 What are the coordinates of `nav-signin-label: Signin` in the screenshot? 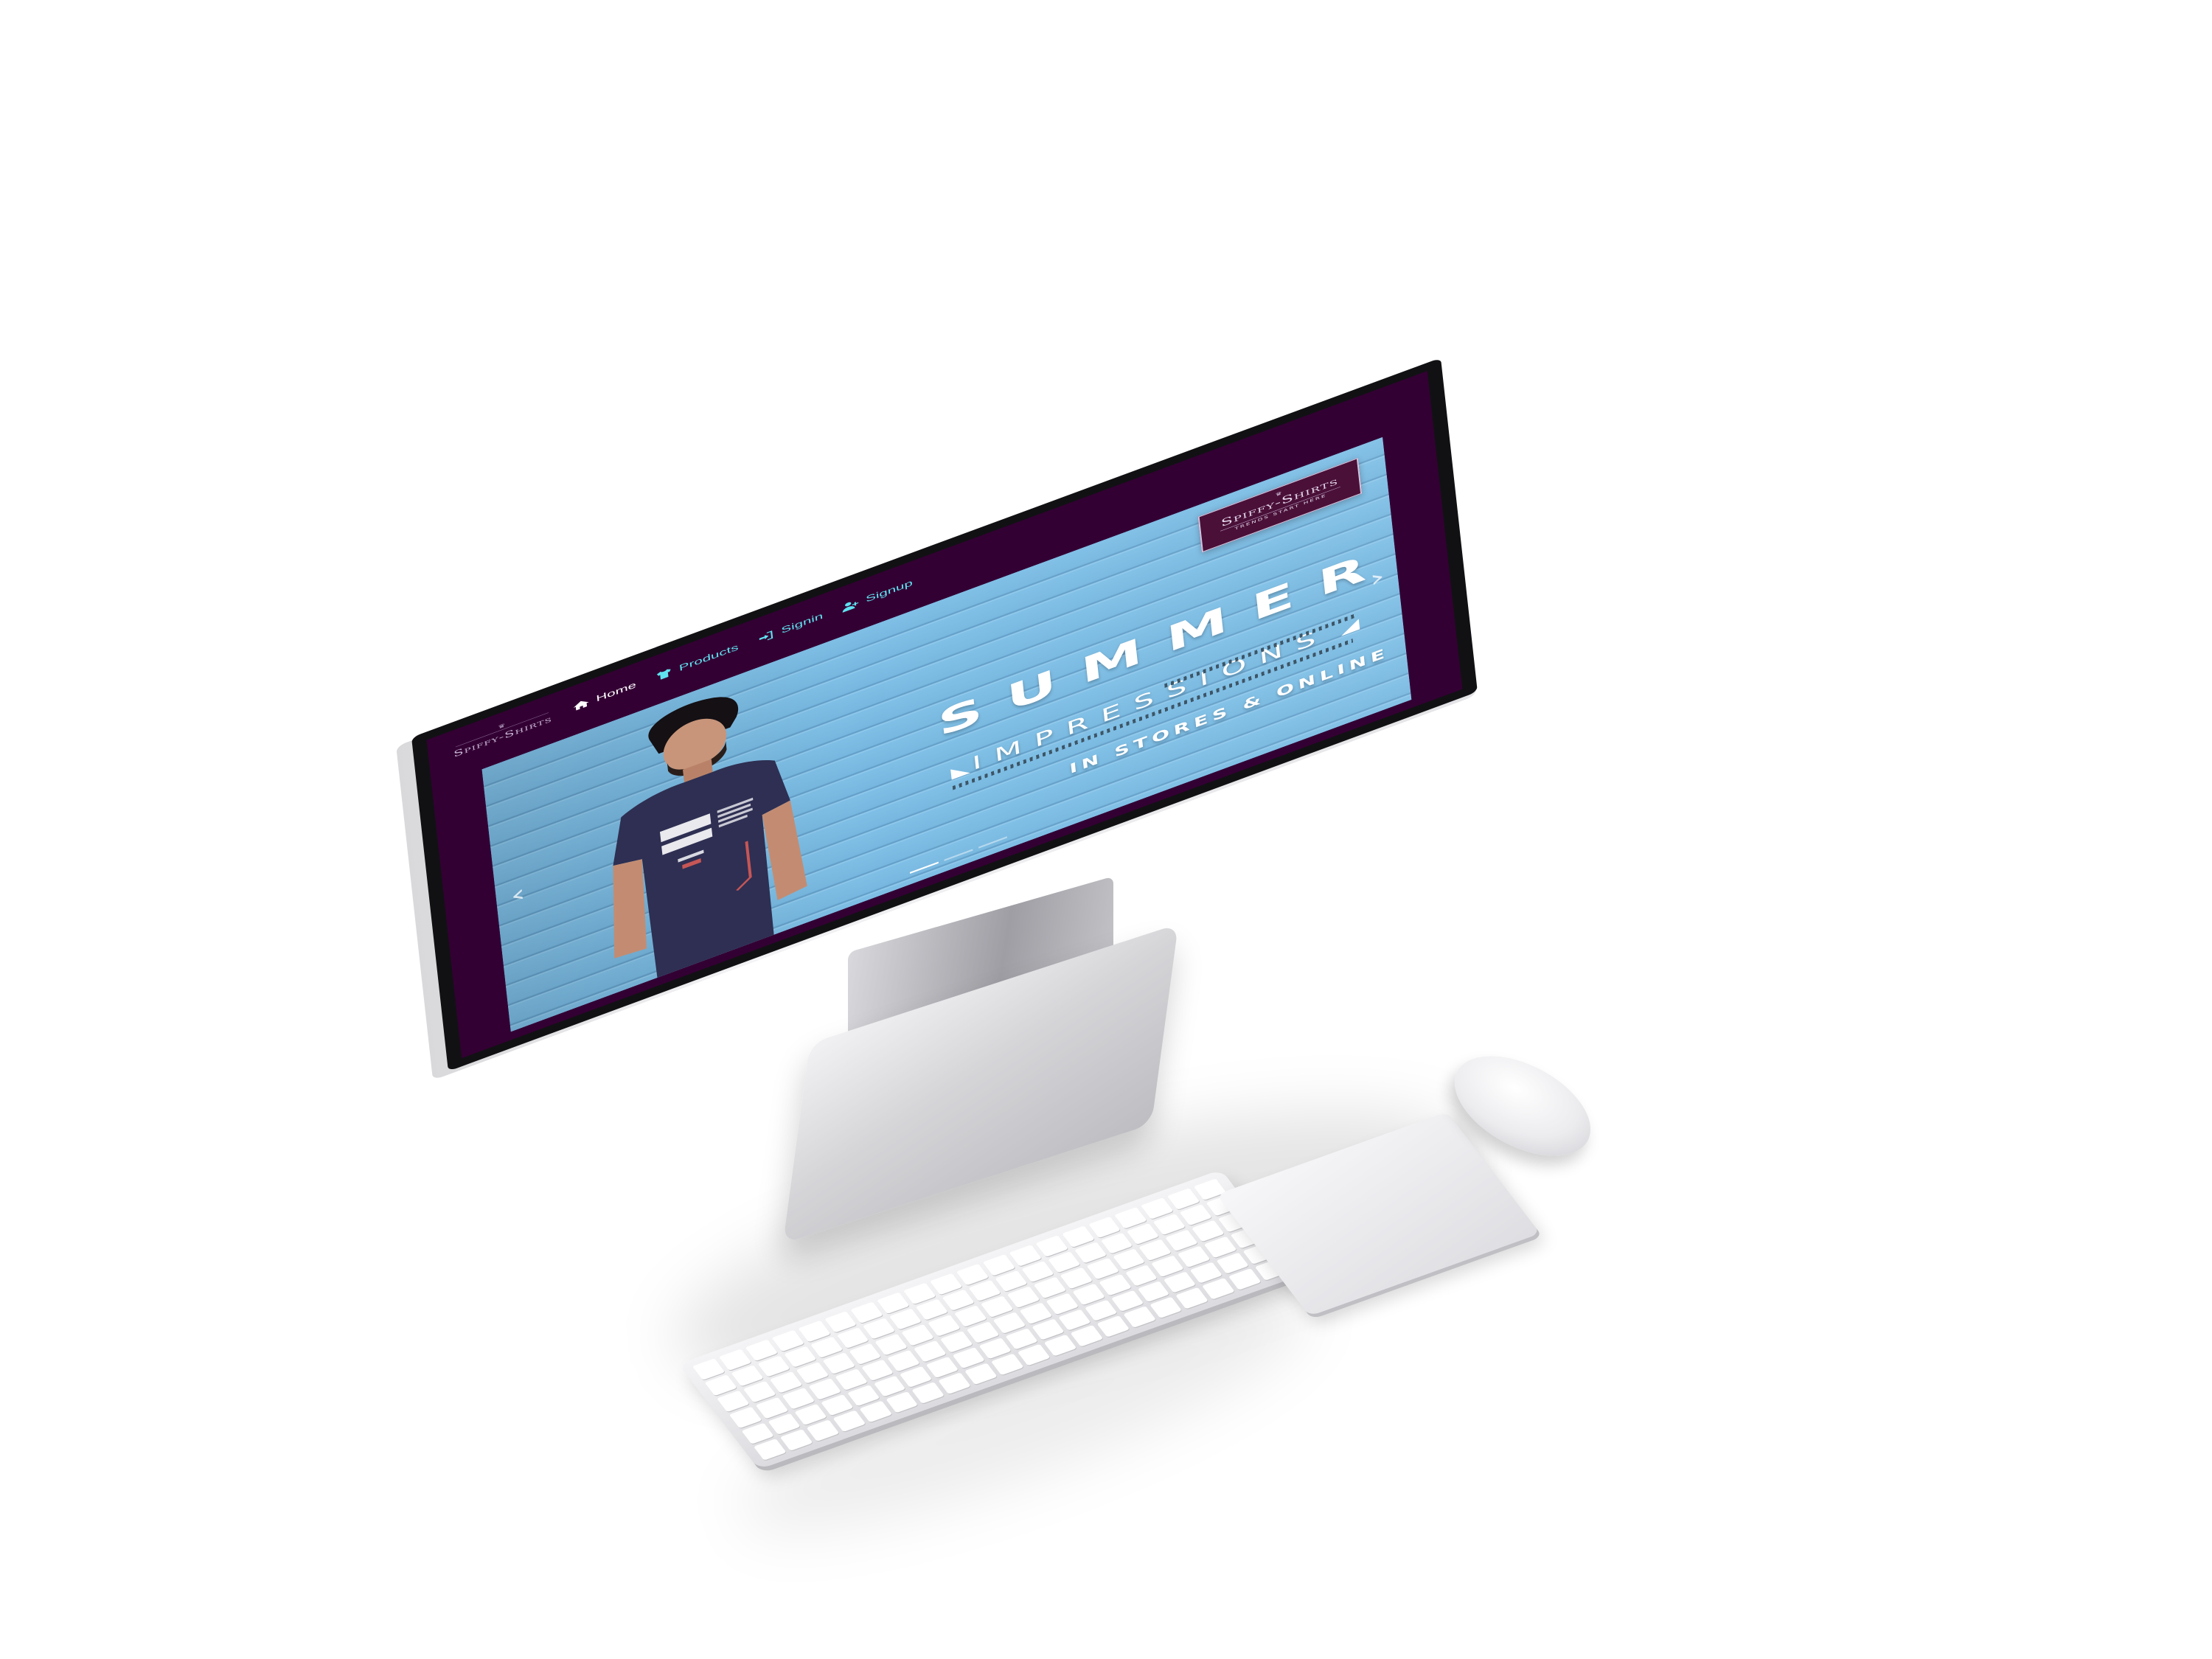 It's located at (802, 623).